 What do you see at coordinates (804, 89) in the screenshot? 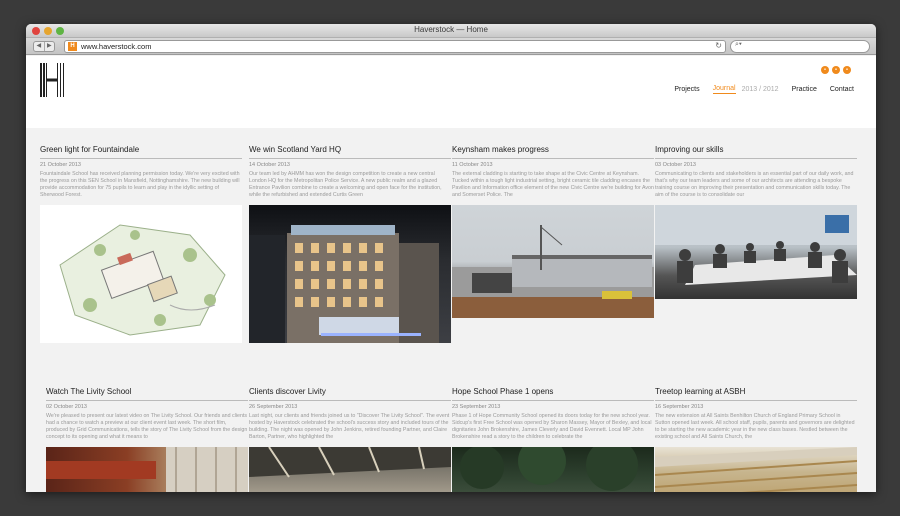
I see `nav-practice: Practice` at bounding box center [804, 89].